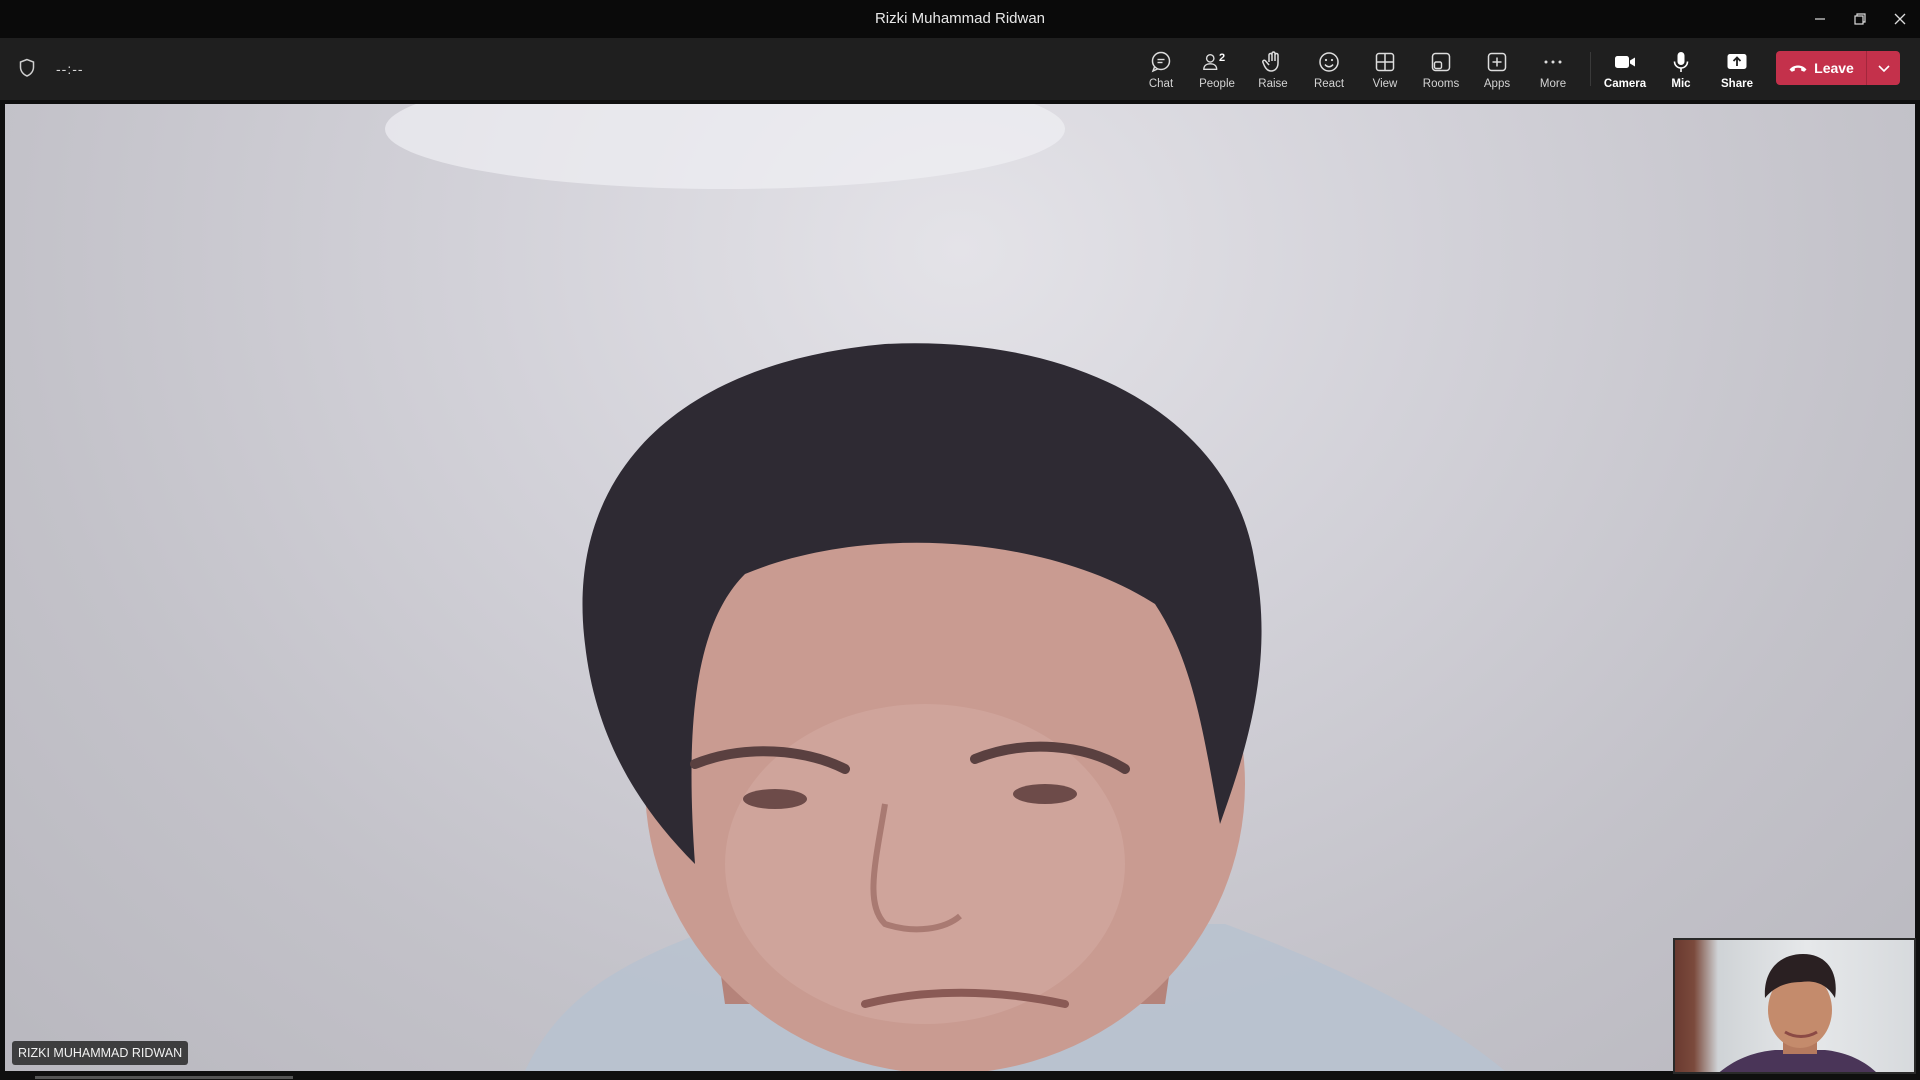  What do you see at coordinates (1553, 84) in the screenshot?
I see `more-label: More` at bounding box center [1553, 84].